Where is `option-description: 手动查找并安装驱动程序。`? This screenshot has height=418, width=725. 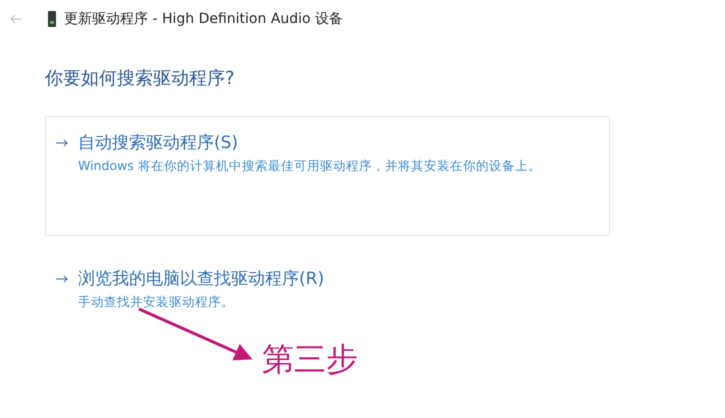
option-description: 手动查找并安装驱动程序。 is located at coordinates (156, 302).